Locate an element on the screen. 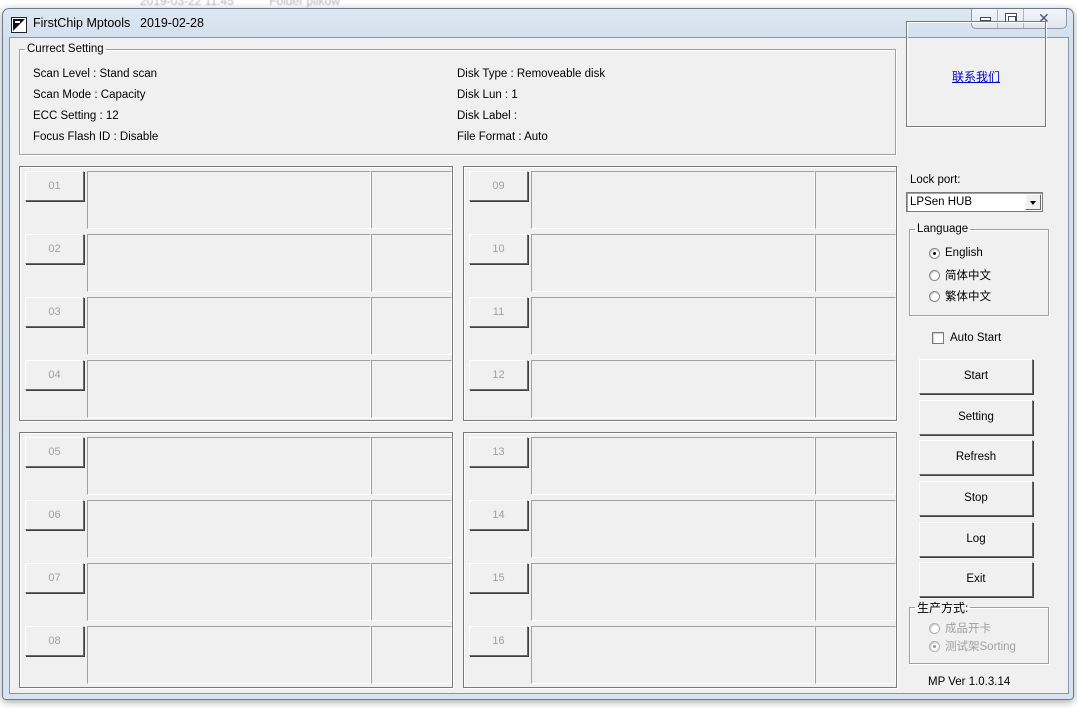  production-finished-label: 成品开卡 is located at coordinates (968, 629).